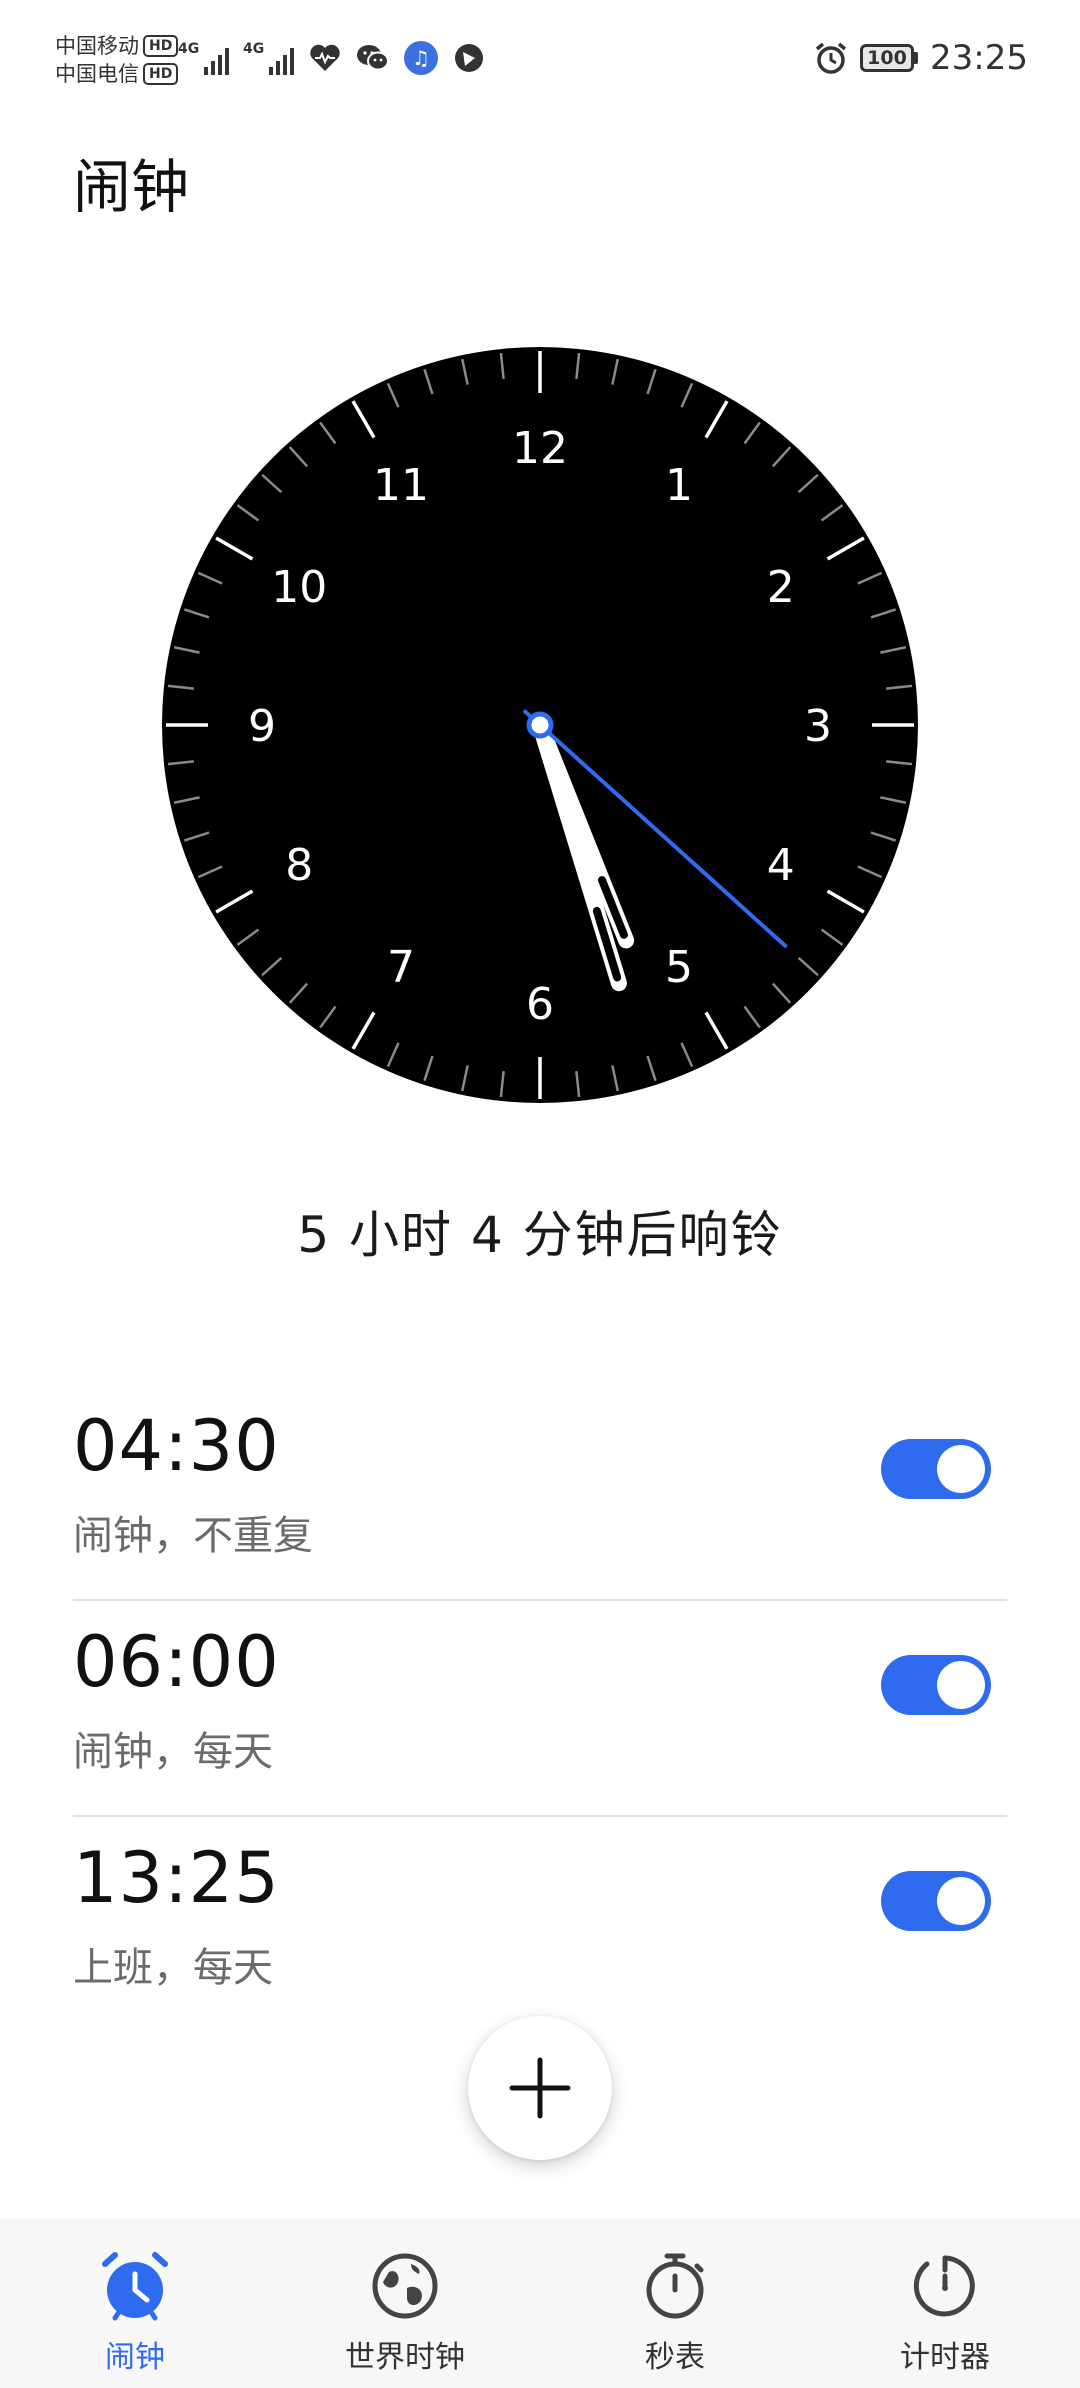 This screenshot has height=2388, width=1080. Describe the element at coordinates (97, 74) in the screenshot. I see `carrier-2: 中国电信` at that location.